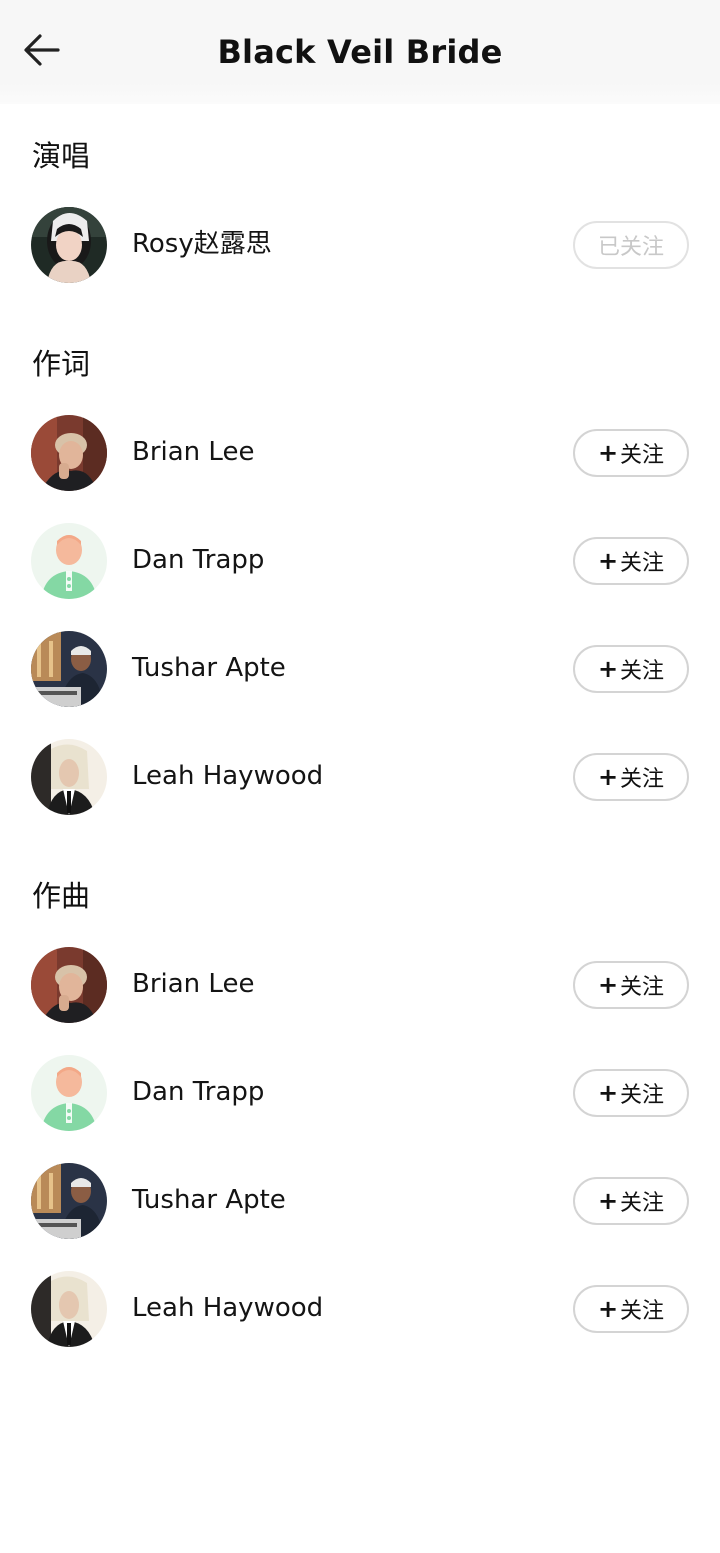  Describe the element at coordinates (631, 245) in the screenshot. I see `following-button: 已关注` at that location.